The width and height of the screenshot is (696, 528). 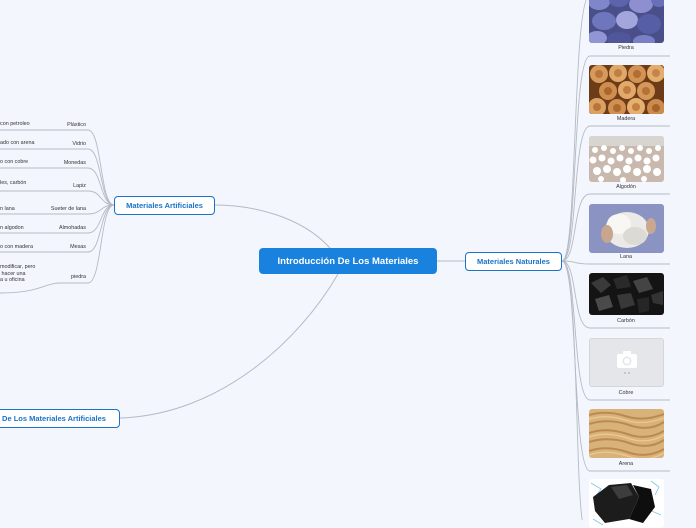 What do you see at coordinates (626, 257) in the screenshot?
I see `subtopic-lana: Lana` at bounding box center [626, 257].